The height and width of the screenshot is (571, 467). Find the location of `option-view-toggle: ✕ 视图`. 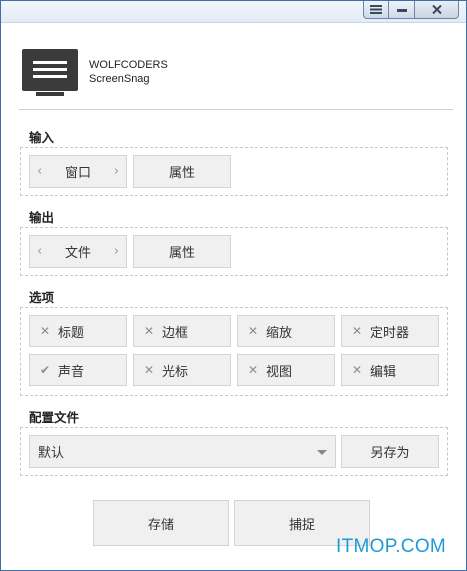

option-view-toggle: ✕ 视图 is located at coordinates (286, 370).